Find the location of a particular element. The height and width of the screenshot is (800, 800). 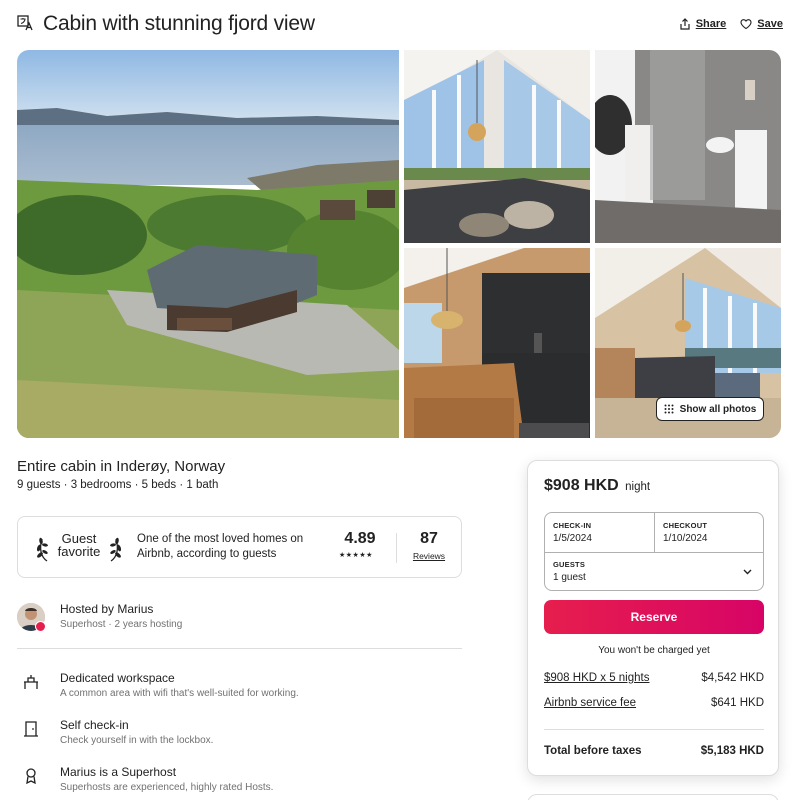

reserve-button: Reserve is located at coordinates (654, 617).